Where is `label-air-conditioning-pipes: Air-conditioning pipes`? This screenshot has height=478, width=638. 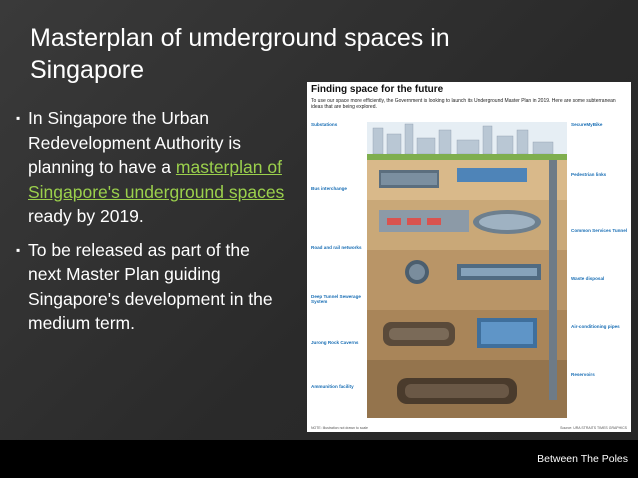 label-air-conditioning-pipes: Air-conditioning pipes is located at coordinates (595, 326).